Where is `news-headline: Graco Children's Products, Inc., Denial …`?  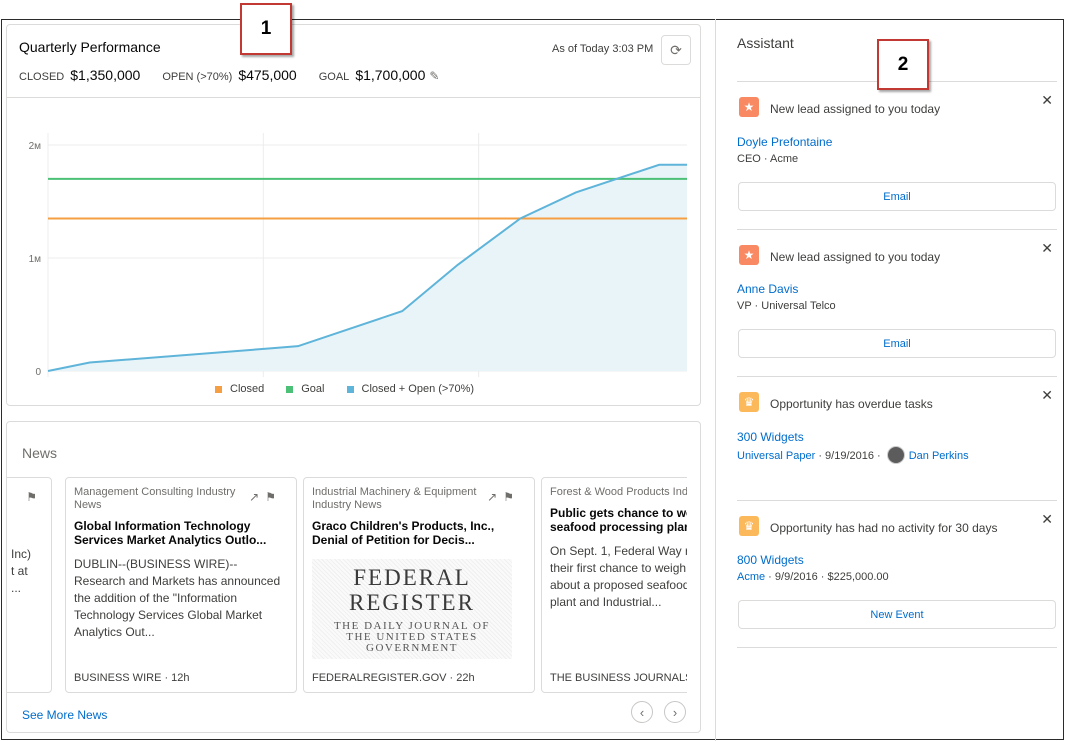 news-headline: Graco Children's Products, Inc., Denial … is located at coordinates (419, 533).